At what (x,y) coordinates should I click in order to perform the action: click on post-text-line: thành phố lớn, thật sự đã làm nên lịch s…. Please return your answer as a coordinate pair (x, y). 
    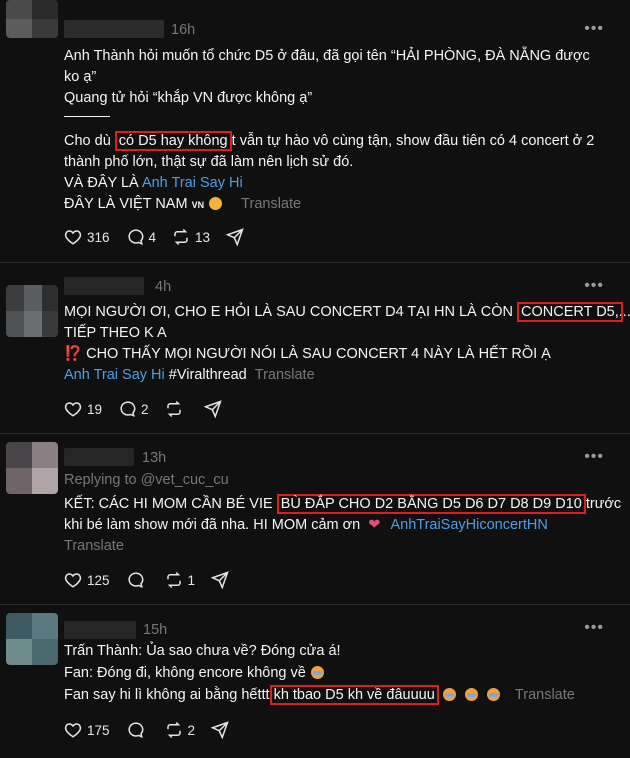
    Looking at the image, I should click on (209, 162).